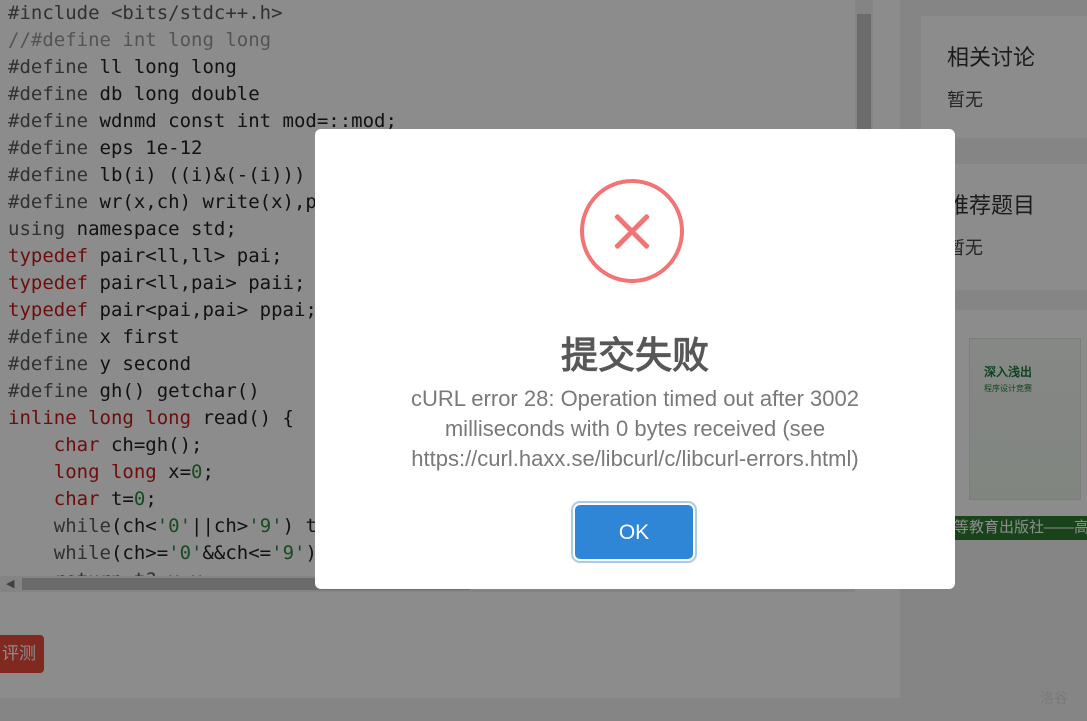 The height and width of the screenshot is (721, 1087). What do you see at coordinates (635, 355) in the screenshot?
I see `dialog-title: 提交失败` at bounding box center [635, 355].